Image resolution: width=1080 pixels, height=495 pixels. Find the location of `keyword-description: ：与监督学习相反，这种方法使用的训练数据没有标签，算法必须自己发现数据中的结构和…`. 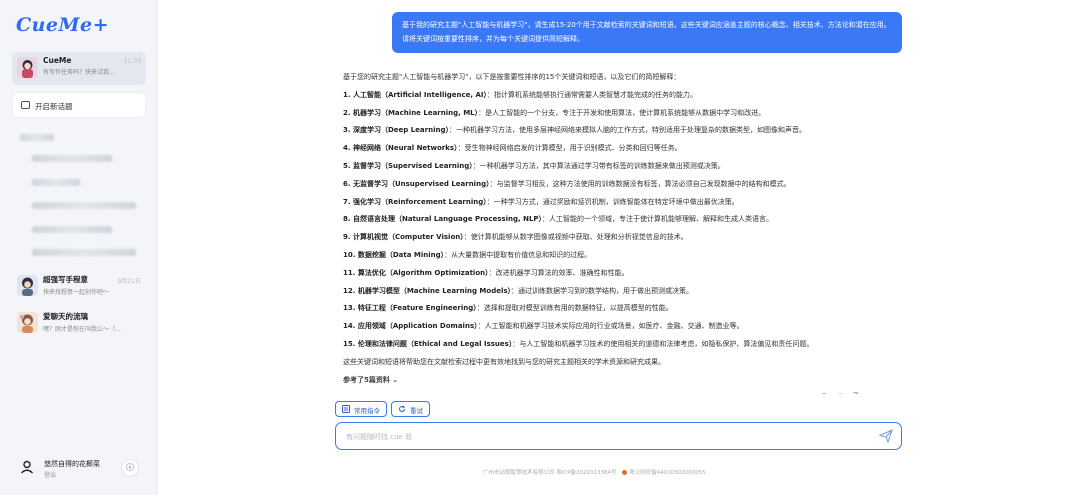

keyword-description: ：与监督学习相反，这种方法使用的训练数据没有标签，算法必须自己发现数据中的结构和… is located at coordinates (640, 183).